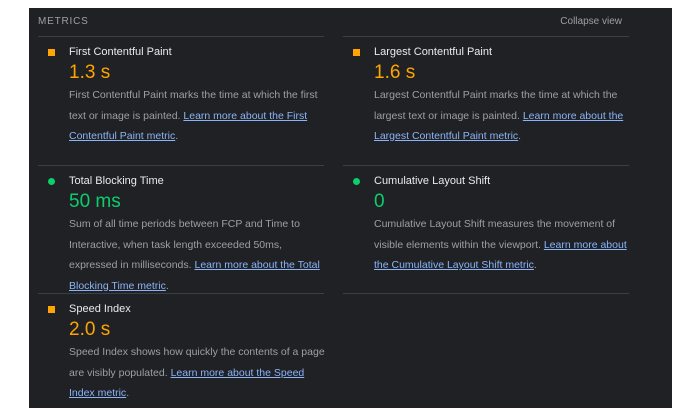  What do you see at coordinates (90, 72) in the screenshot?
I see `metric-value: 1.3 s` at bounding box center [90, 72].